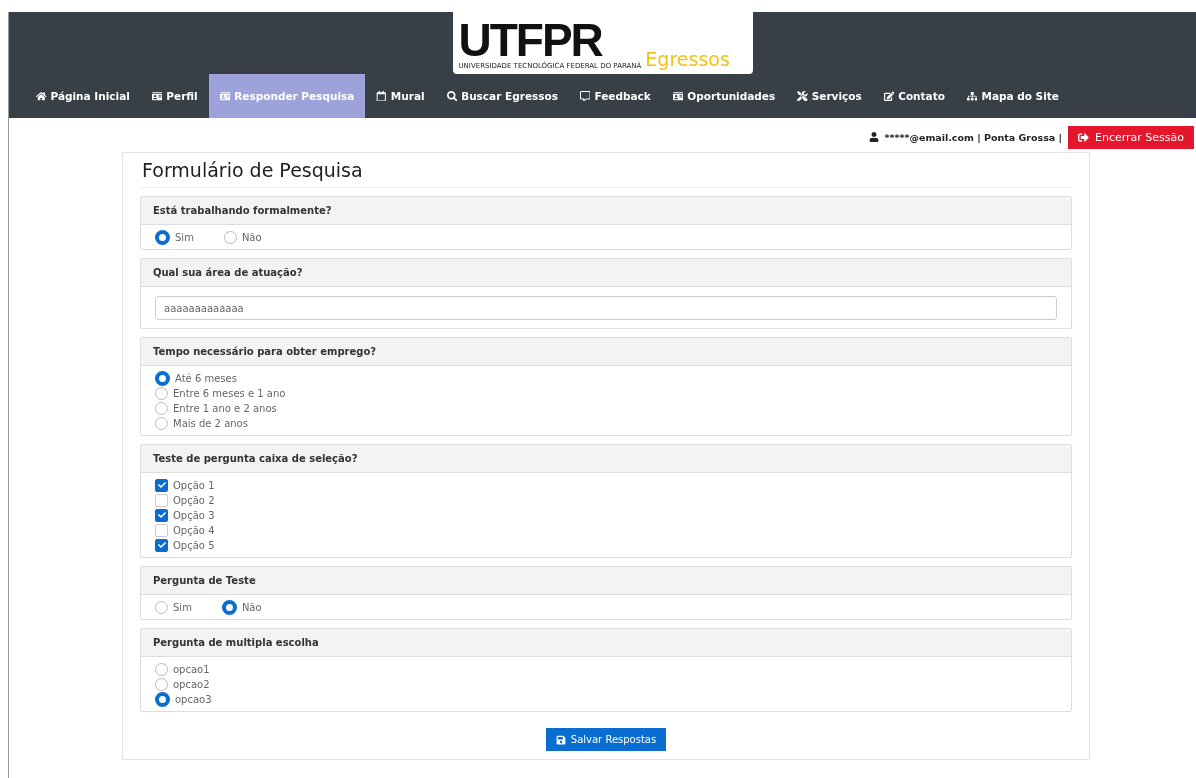 This screenshot has width=1196, height=778. Describe the element at coordinates (83, 96) in the screenshot. I see `nav-tab: Página Inicial` at that location.